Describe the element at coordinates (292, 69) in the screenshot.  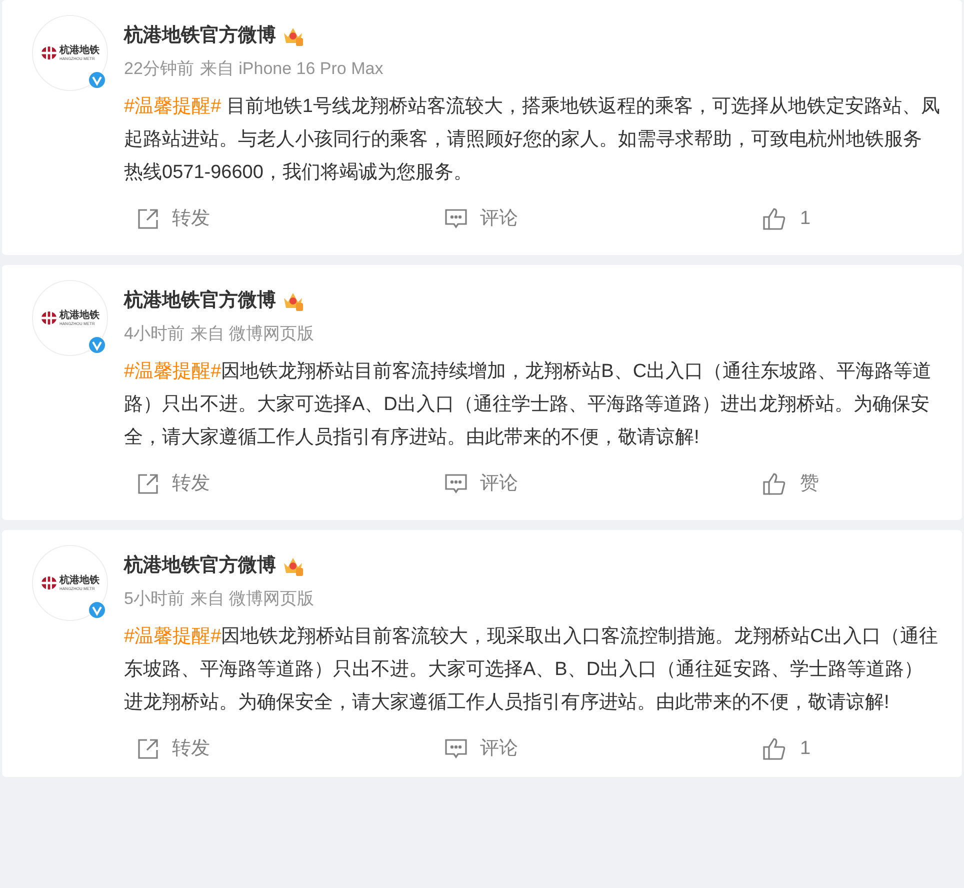
I see `post-source: 来自 iPhone 16 Pro Max` at that location.